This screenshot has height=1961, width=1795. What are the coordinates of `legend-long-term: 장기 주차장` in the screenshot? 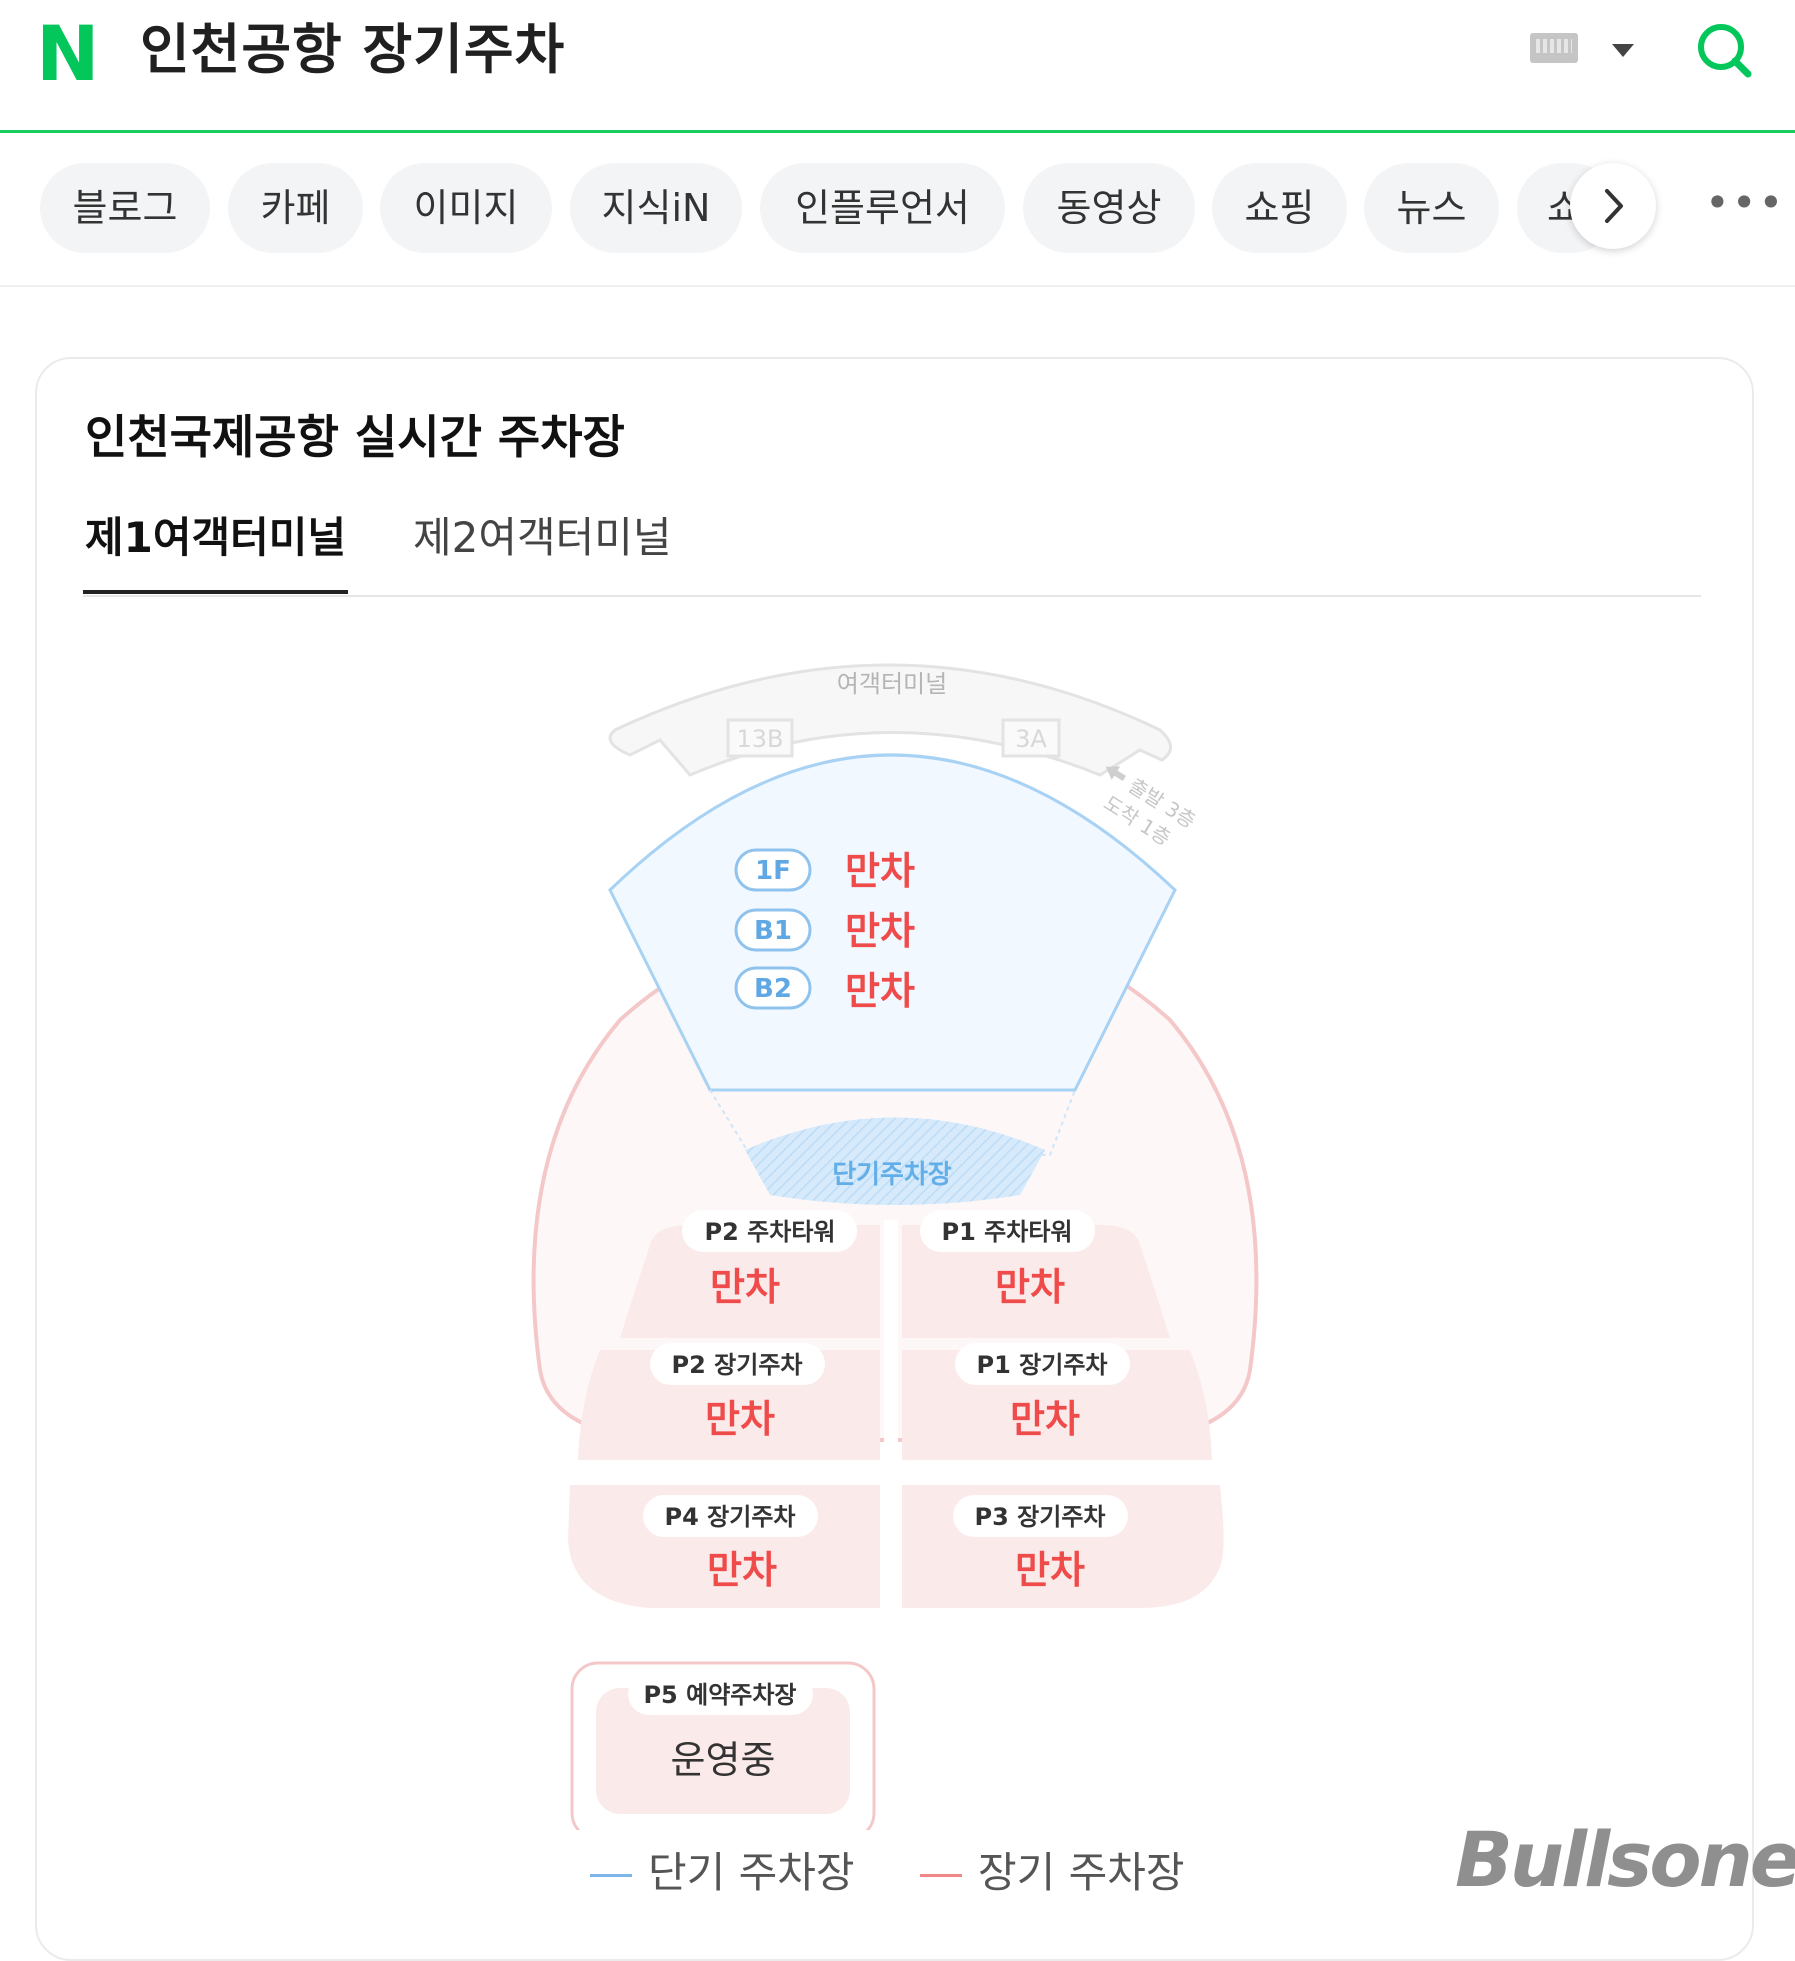 It's located at (1052, 1873).